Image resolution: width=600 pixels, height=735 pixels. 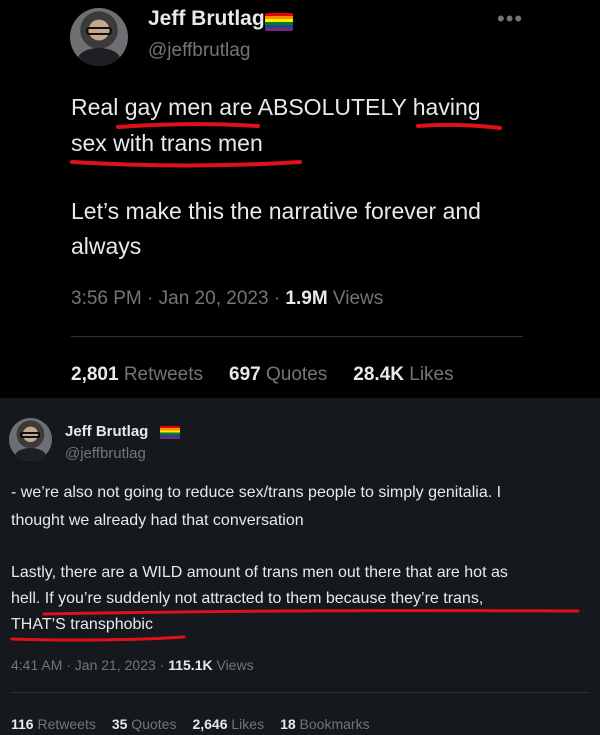 I want to click on quotes-count: 35, so click(x=119, y=724).